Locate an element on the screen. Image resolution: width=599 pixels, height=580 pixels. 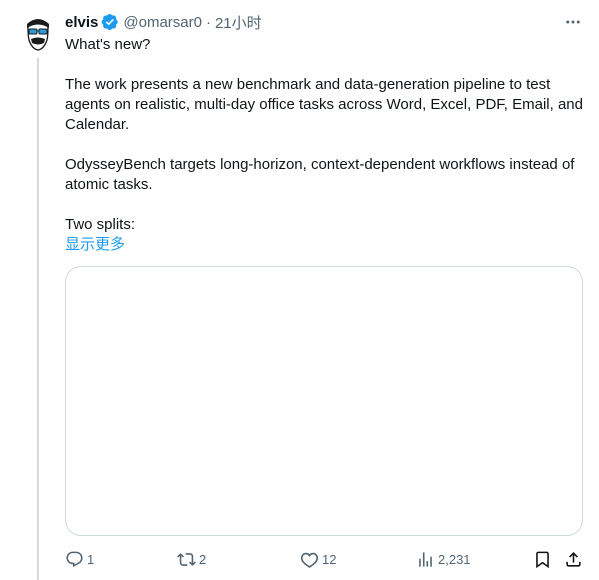
avatar-sketch-icon is located at coordinates (38, 32).